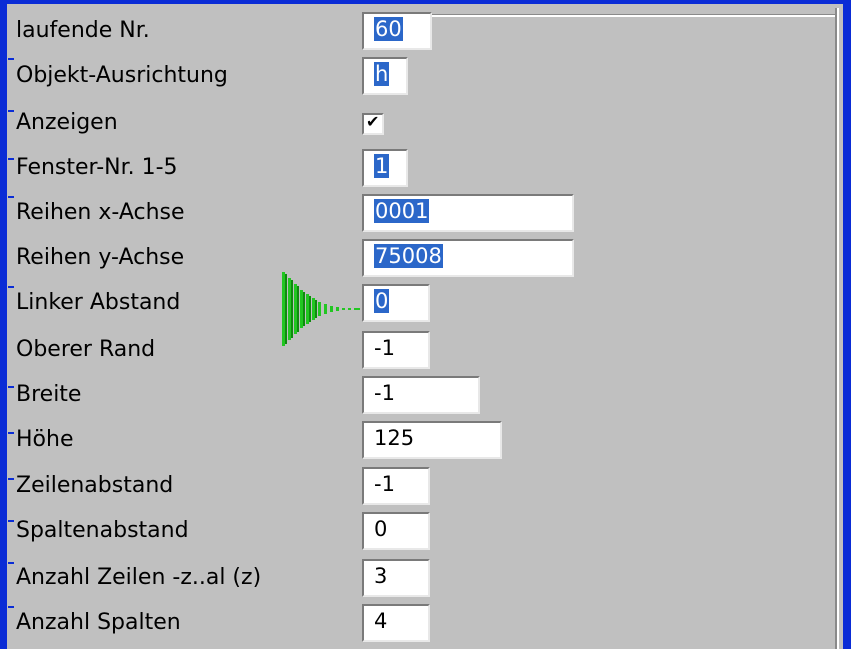 The width and height of the screenshot is (851, 649). I want to click on anzahl-zeilen-field: 3, so click(396, 578).